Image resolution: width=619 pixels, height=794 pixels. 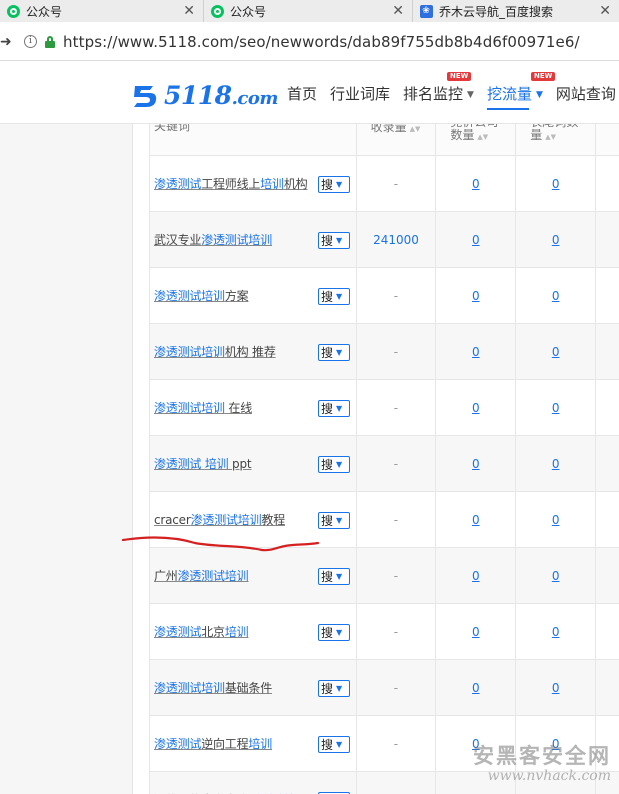 I want to click on browser-tab-1: 公众号 ✕, so click(x=102, y=11).